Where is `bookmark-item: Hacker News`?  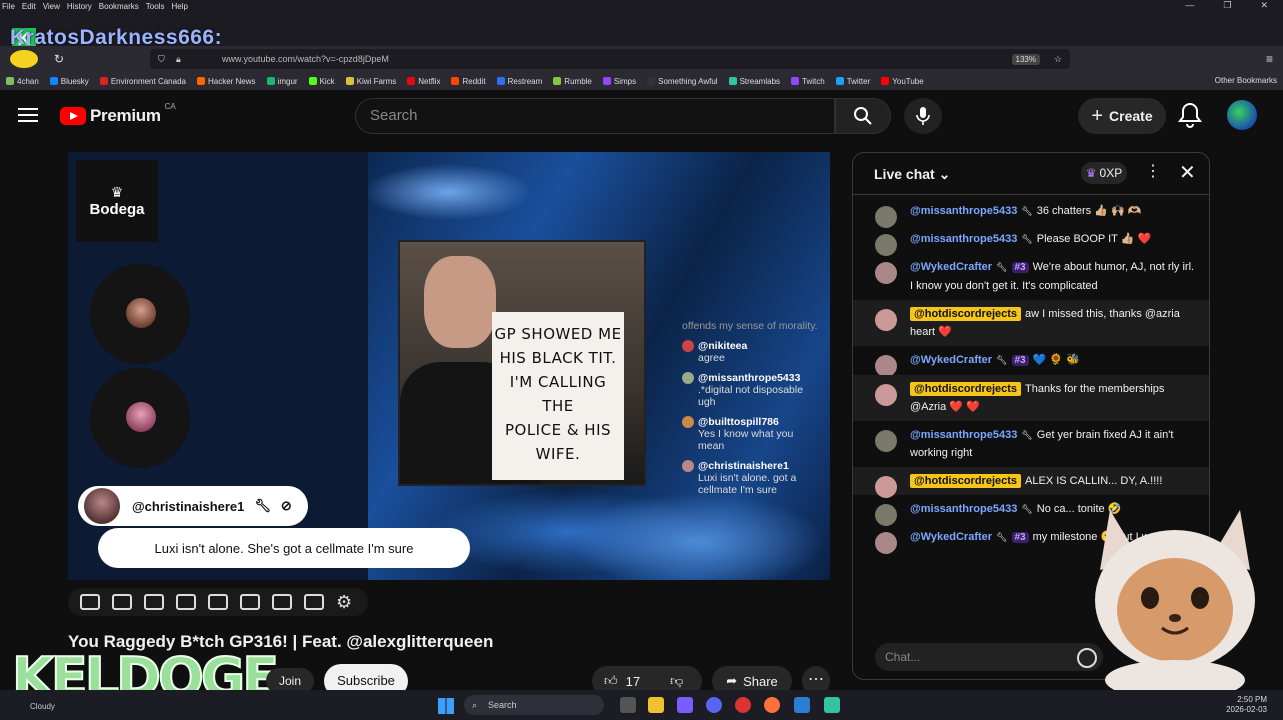 bookmark-item: Hacker News is located at coordinates (226, 81).